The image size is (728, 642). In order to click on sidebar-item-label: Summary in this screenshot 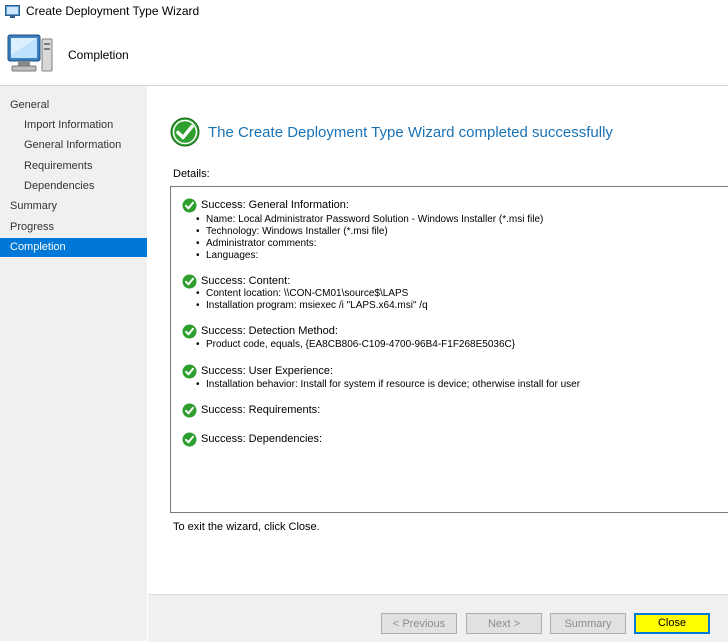, I will do `click(34, 206)`.